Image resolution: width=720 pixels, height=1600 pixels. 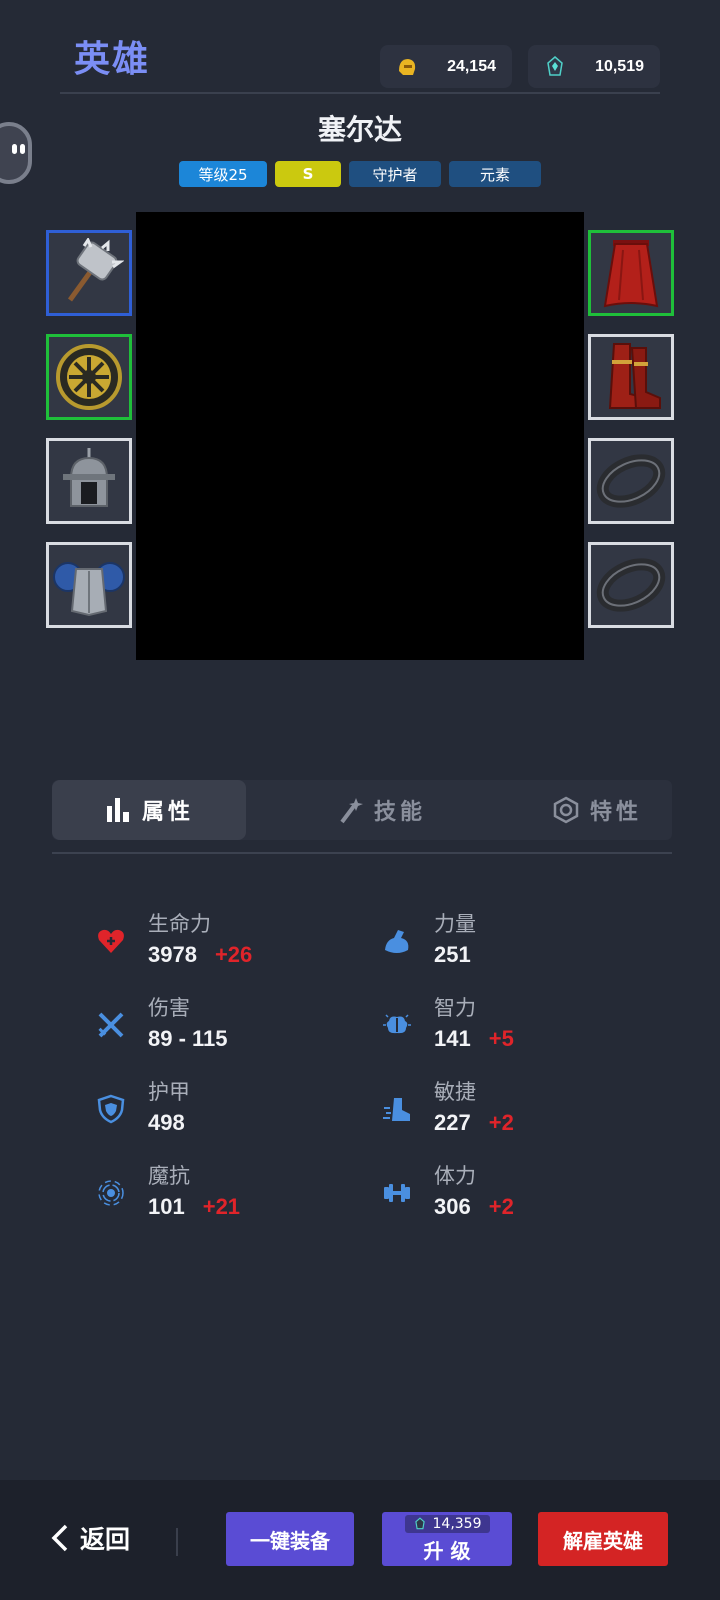 What do you see at coordinates (399, 812) in the screenshot?
I see `tab-skills-label: 技能` at bounding box center [399, 812].